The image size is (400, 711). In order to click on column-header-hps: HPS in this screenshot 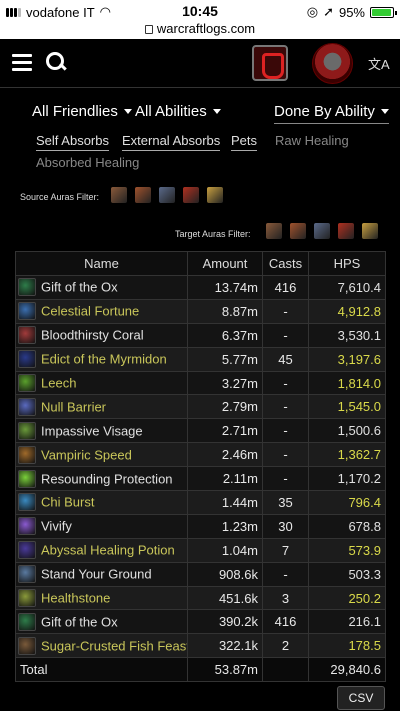, I will do `click(347, 263)`.